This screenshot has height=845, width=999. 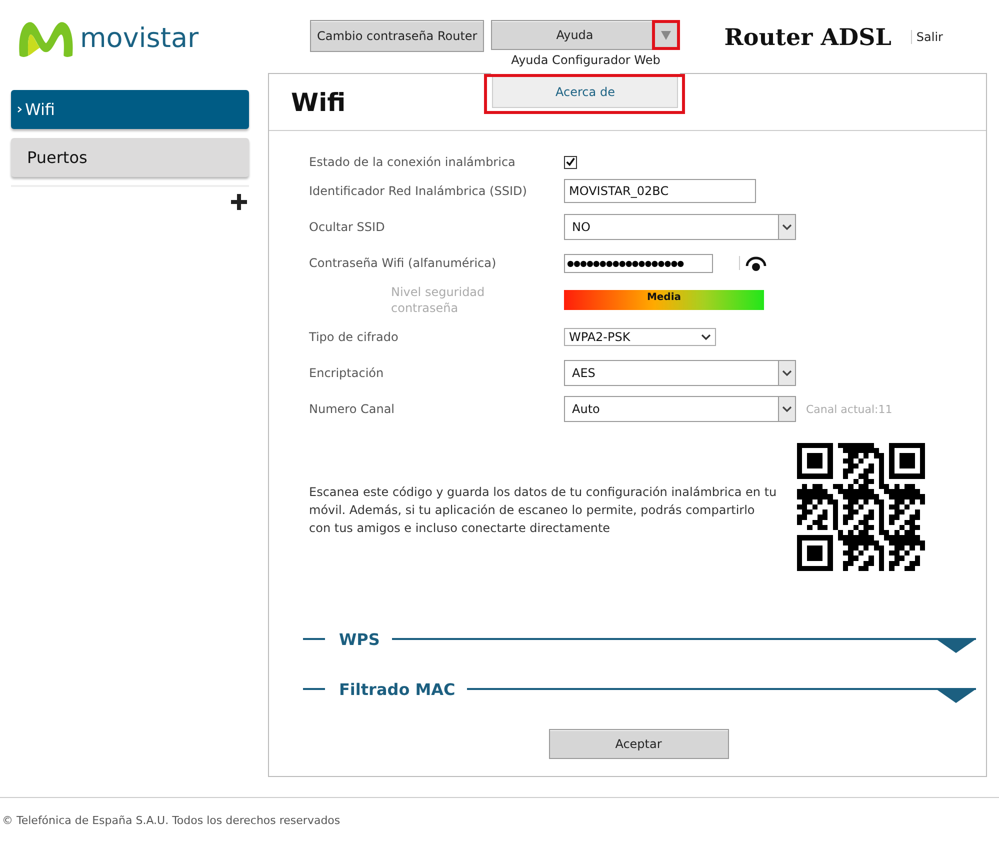 What do you see at coordinates (808, 37) in the screenshot?
I see `product-title: Router ADSL` at bounding box center [808, 37].